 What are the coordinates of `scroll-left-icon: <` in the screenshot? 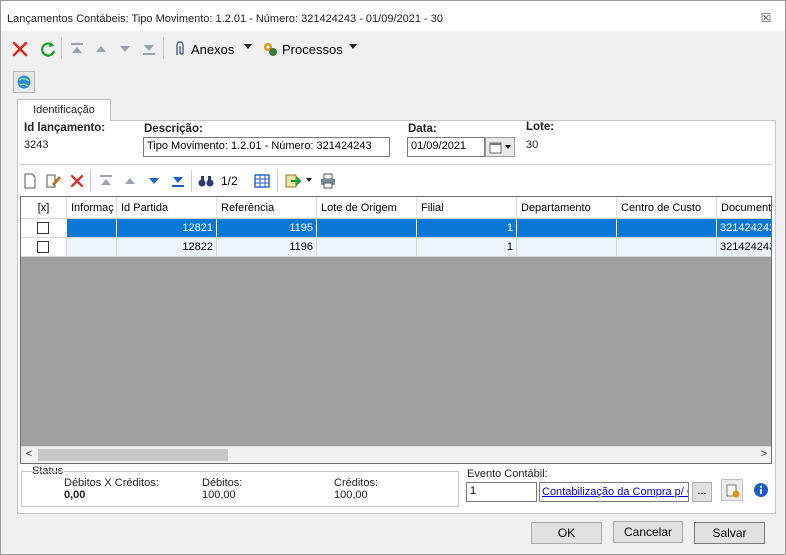 It's located at (29, 454).